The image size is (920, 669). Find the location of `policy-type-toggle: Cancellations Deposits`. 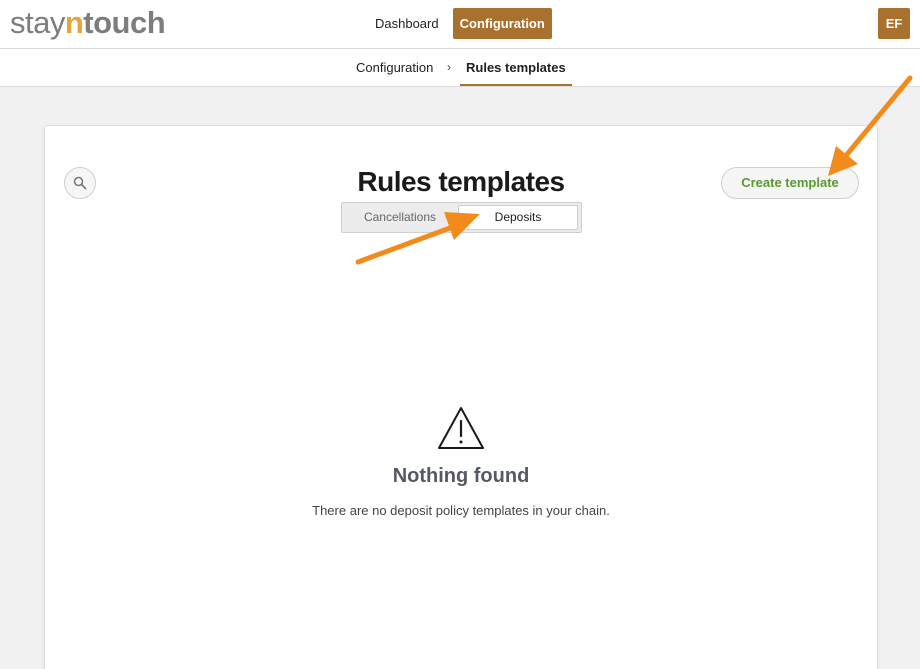

policy-type-toggle: Cancellations Deposits is located at coordinates (461, 217).